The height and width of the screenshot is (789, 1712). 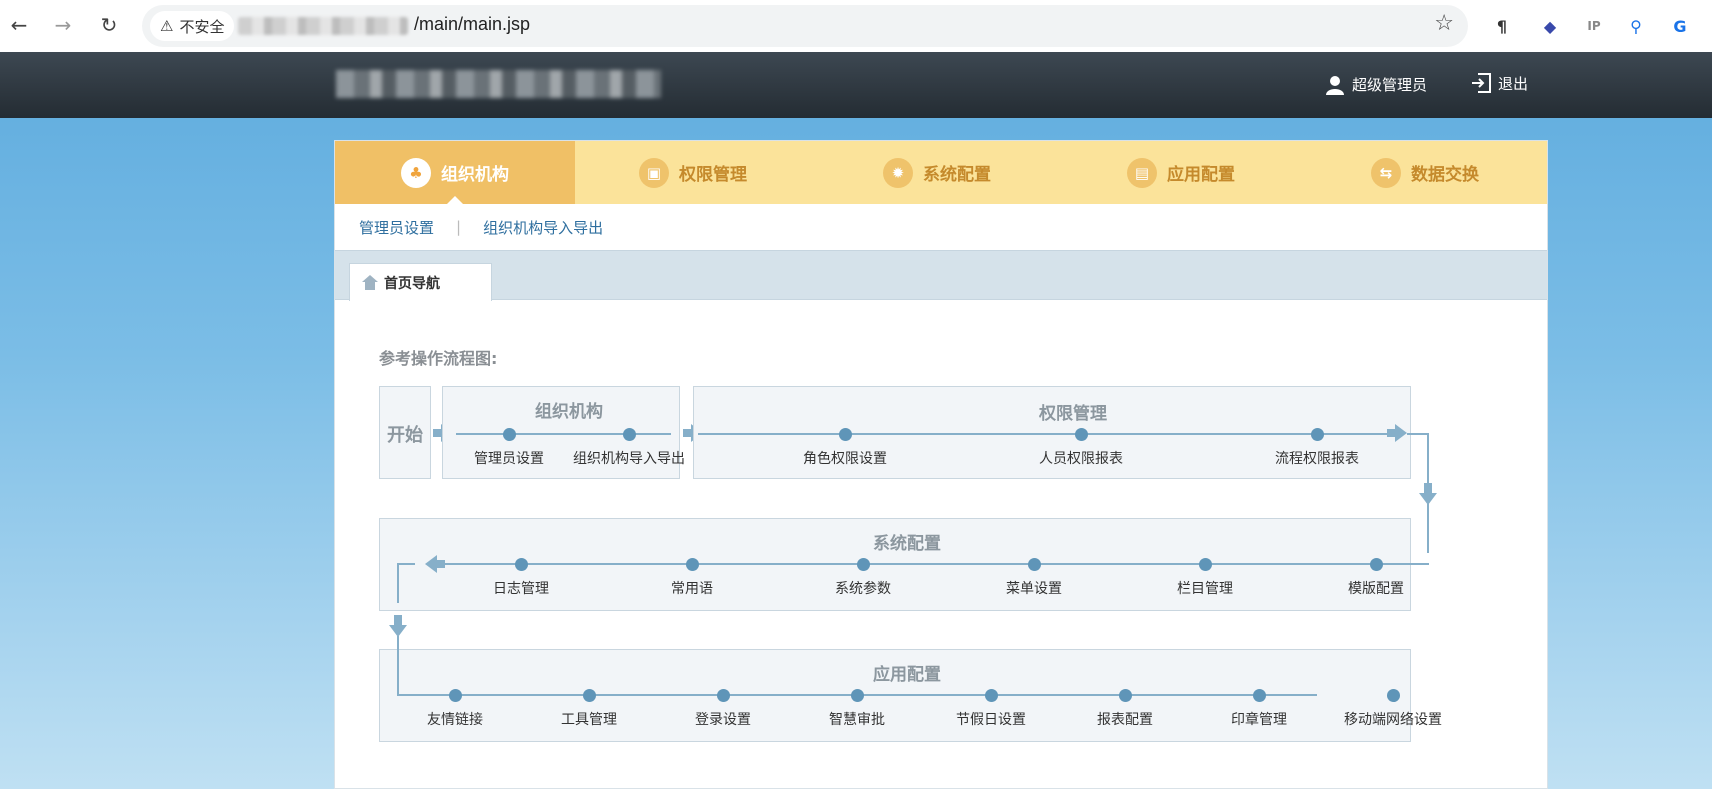 I want to click on forward-icon: →, so click(x=63, y=25).